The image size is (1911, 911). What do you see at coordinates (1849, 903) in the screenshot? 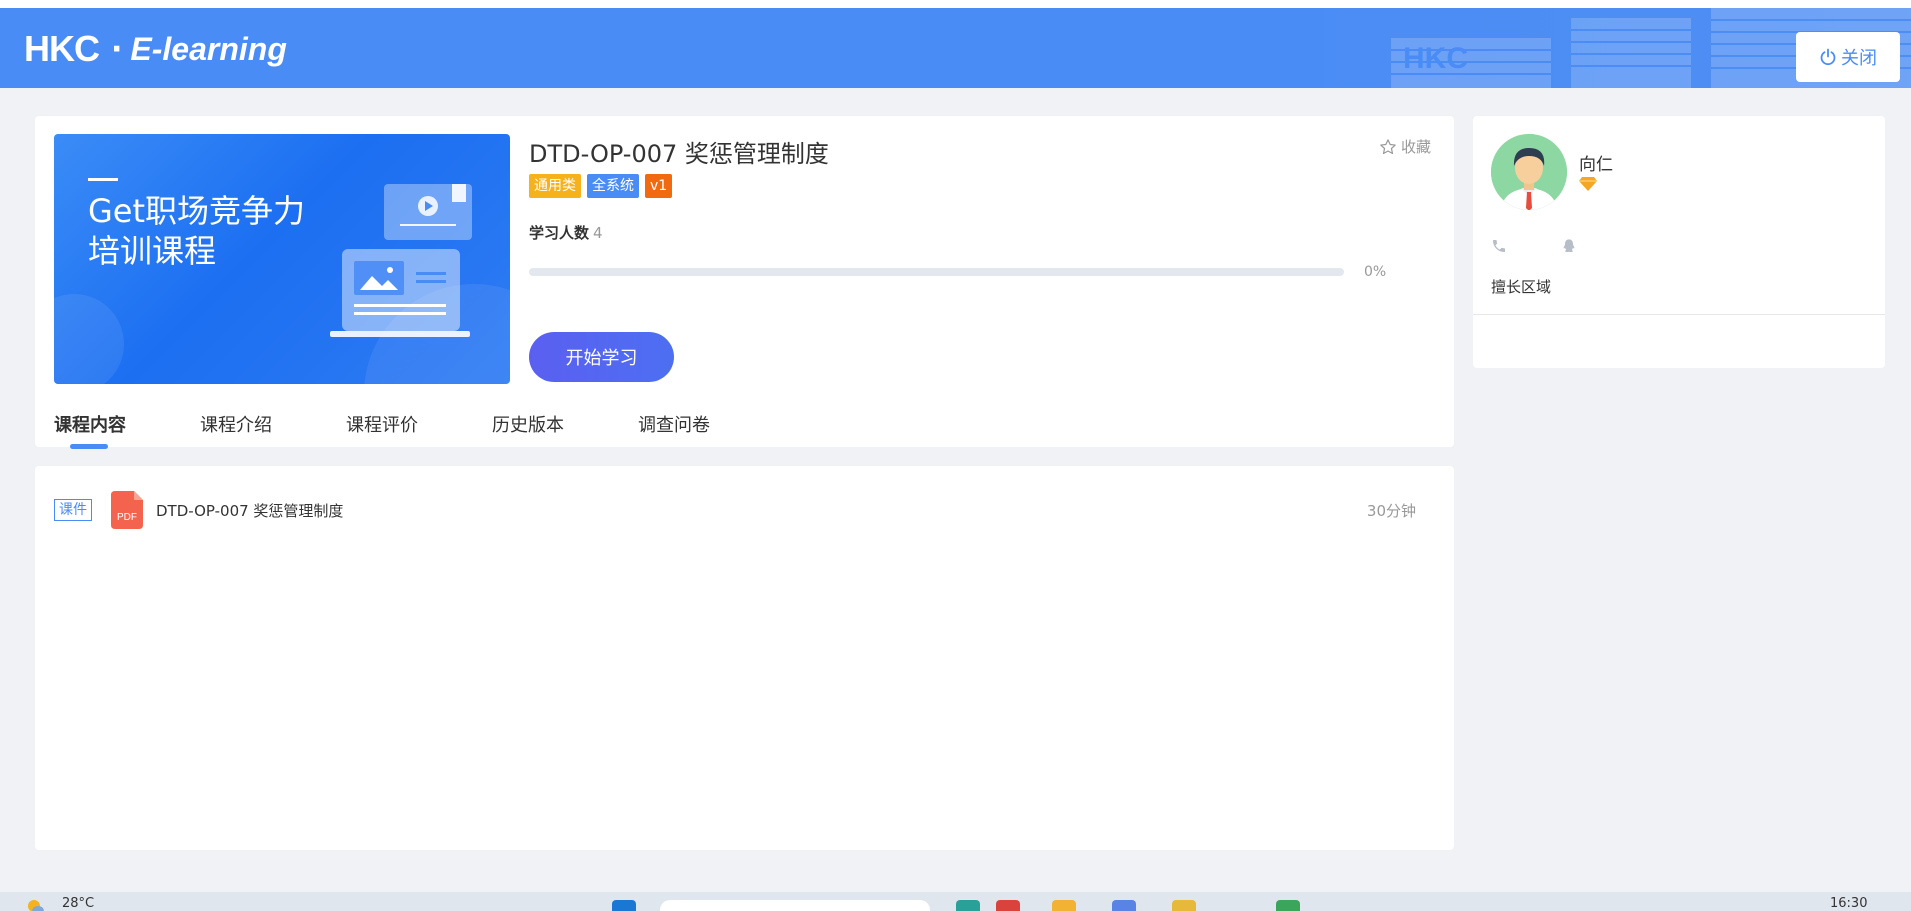
I see `taskbar-clock: 16:30` at bounding box center [1849, 903].